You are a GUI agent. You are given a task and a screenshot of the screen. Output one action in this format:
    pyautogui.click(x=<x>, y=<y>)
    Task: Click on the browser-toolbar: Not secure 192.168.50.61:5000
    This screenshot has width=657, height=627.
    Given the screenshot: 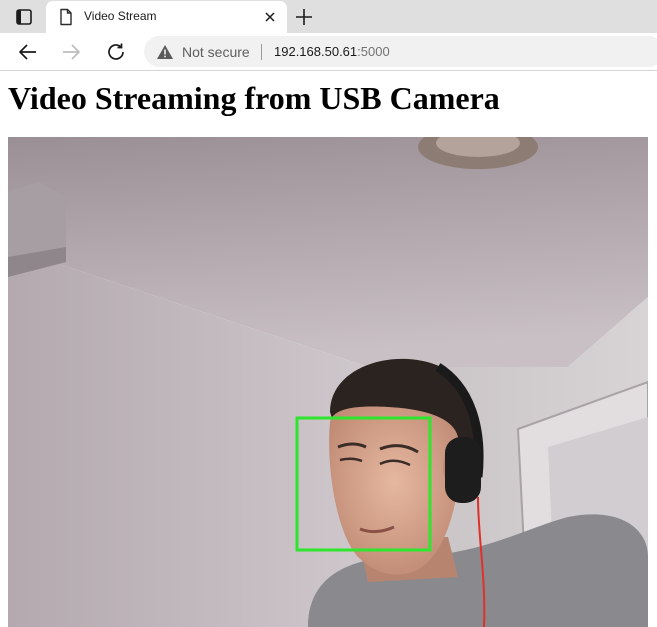 What is the action you would take?
    pyautogui.click(x=328, y=52)
    